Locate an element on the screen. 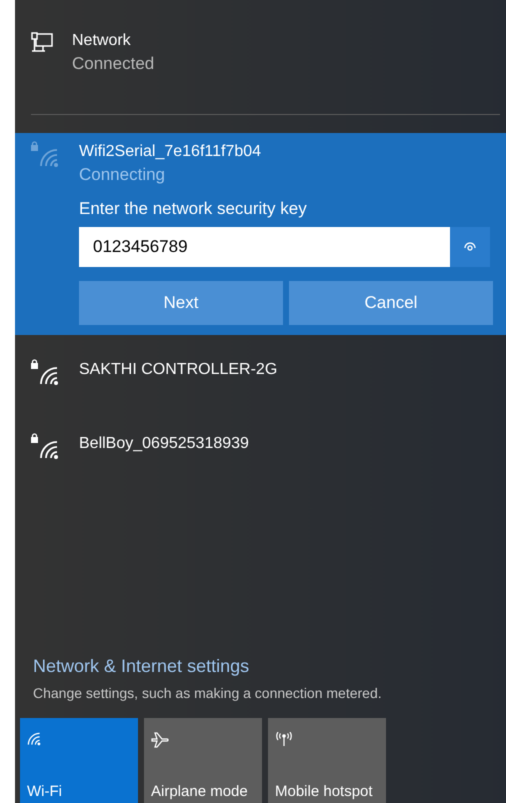  connection-status: Connected is located at coordinates (113, 64).